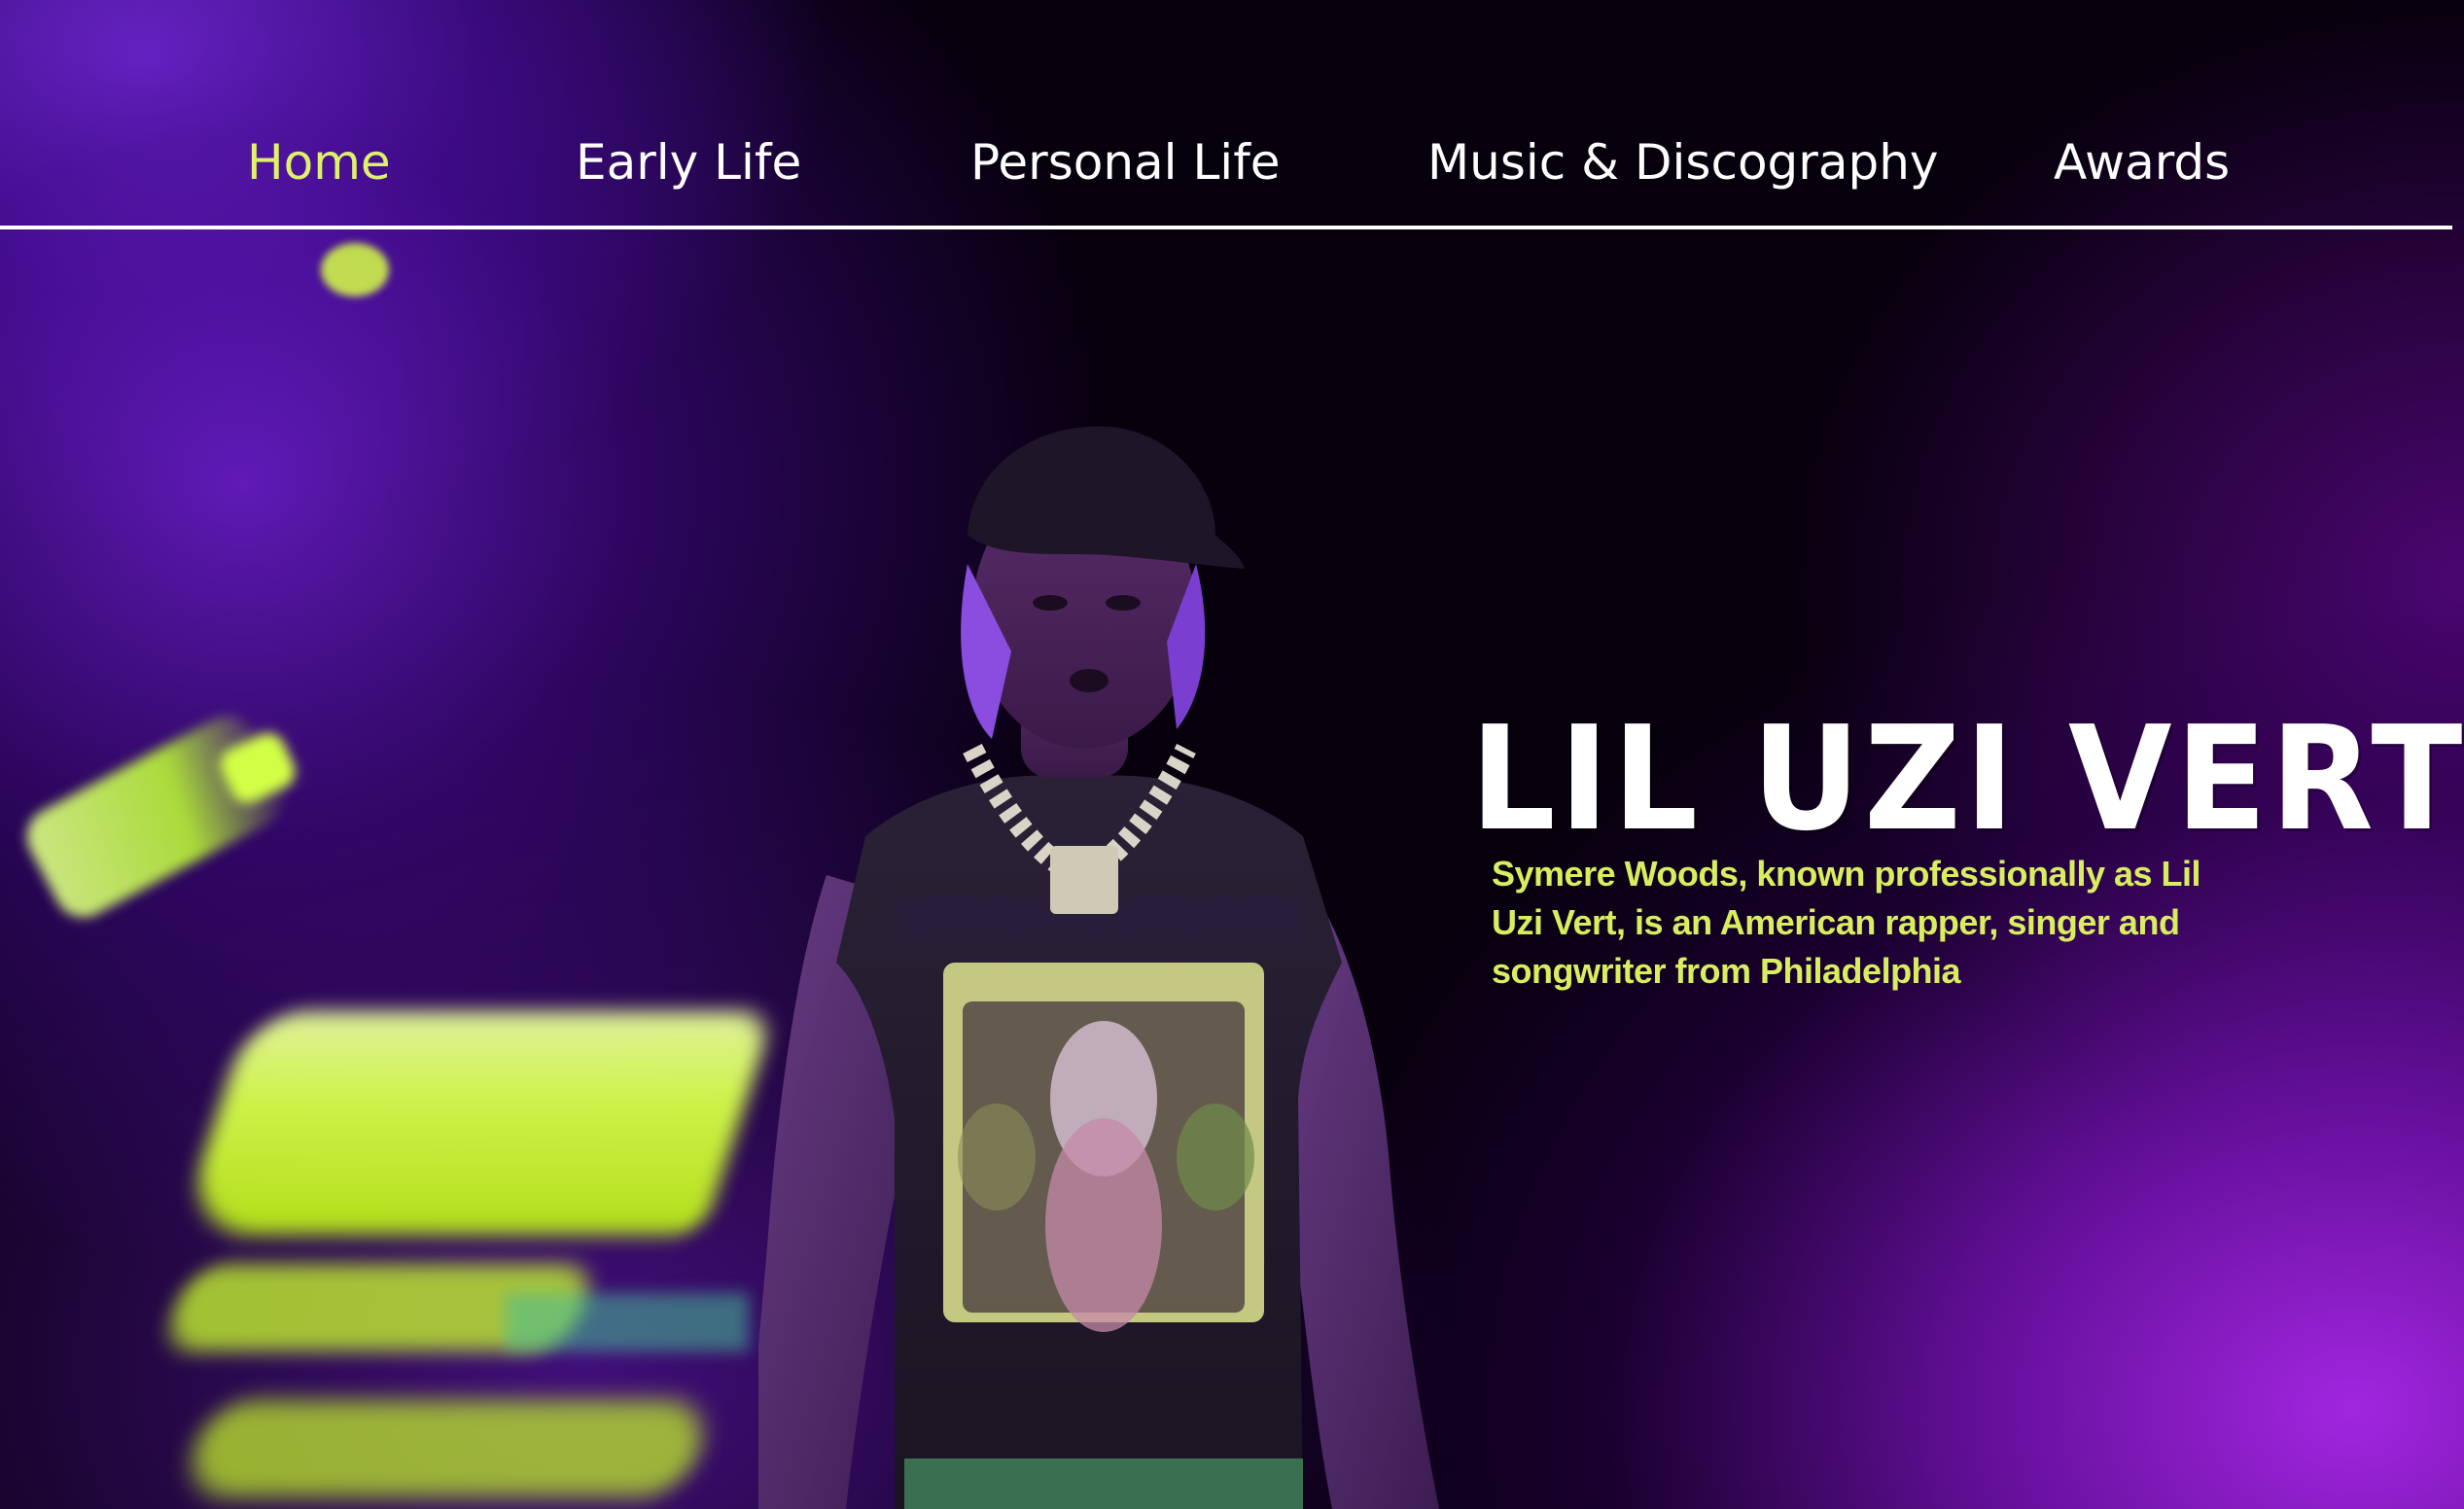 The width and height of the screenshot is (2464, 1509). What do you see at coordinates (2142, 162) in the screenshot?
I see `nav-item-awards: Awards` at bounding box center [2142, 162].